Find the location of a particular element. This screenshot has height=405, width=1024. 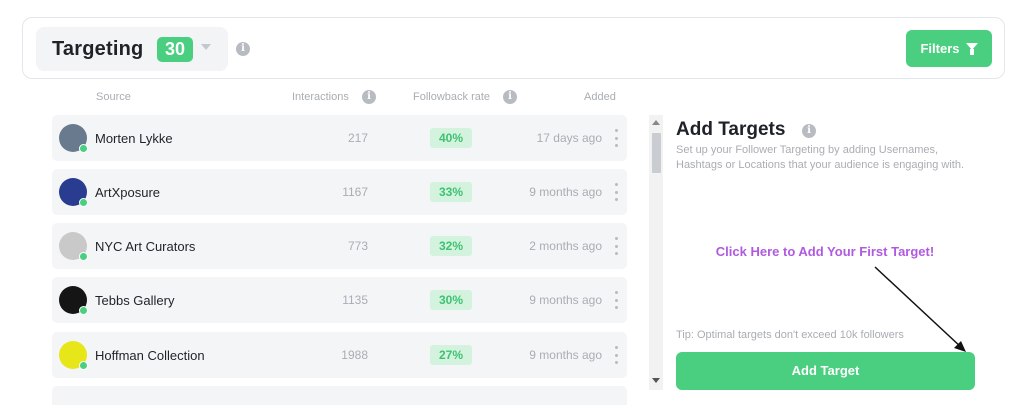

added-date: 17 days ago is located at coordinates (569, 138).